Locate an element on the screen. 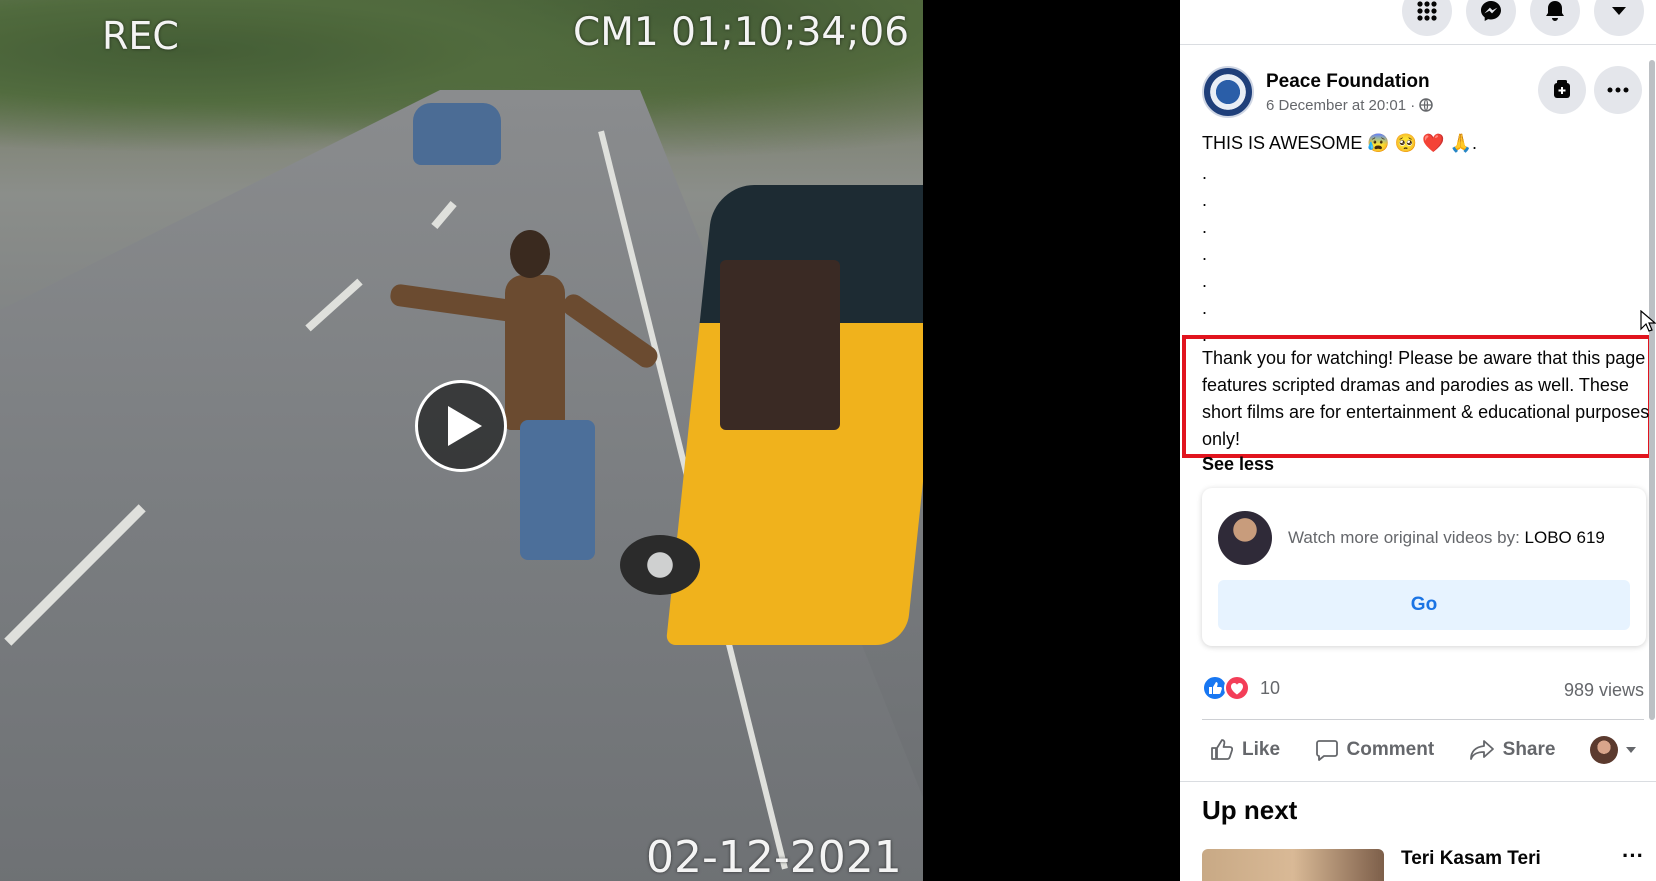  more-options-button is located at coordinates (1618, 90).